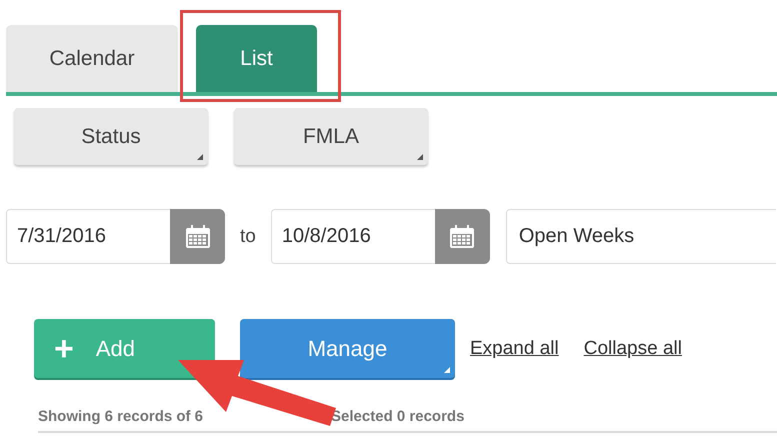  I want to click on plus-icon: +, so click(64, 349).